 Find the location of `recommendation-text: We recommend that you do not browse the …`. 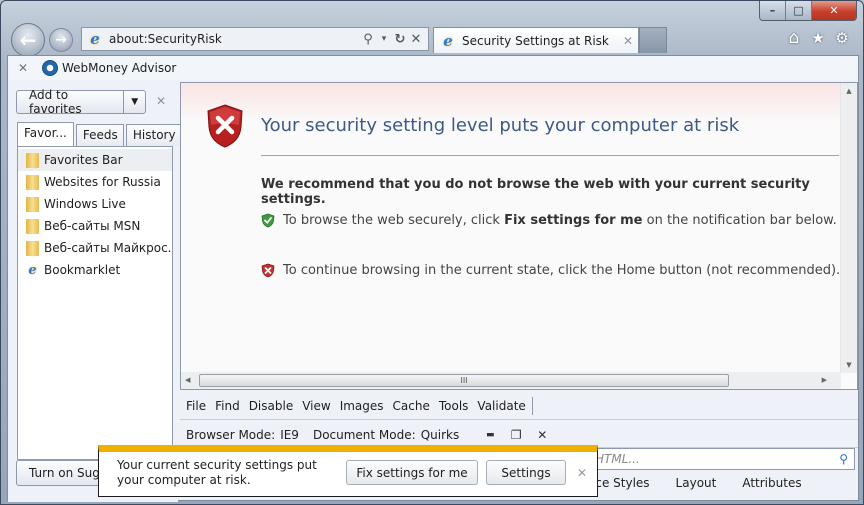

recommendation-text: We recommend that you do not browse the … is located at coordinates (535, 192).